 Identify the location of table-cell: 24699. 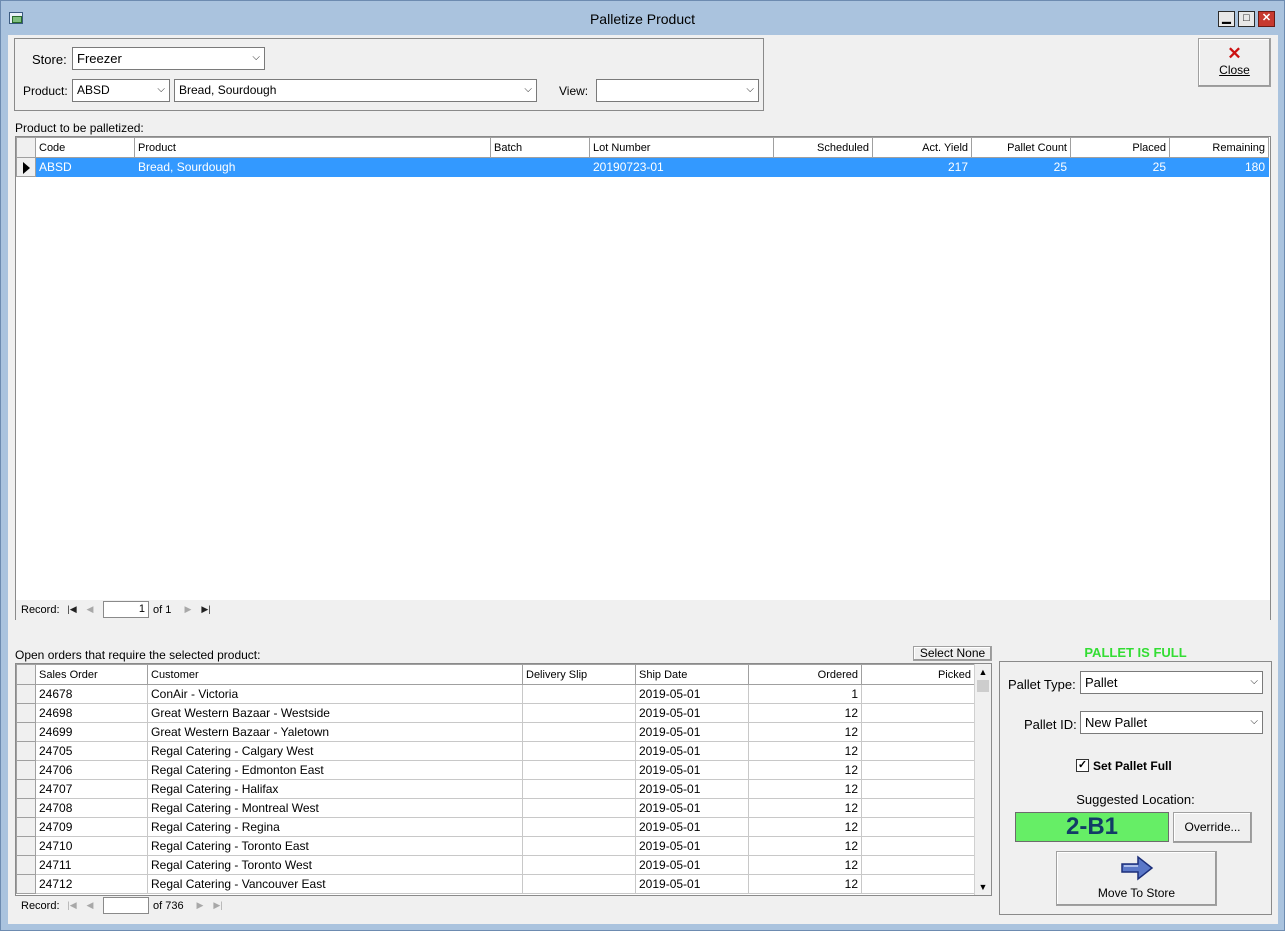
(91, 732).